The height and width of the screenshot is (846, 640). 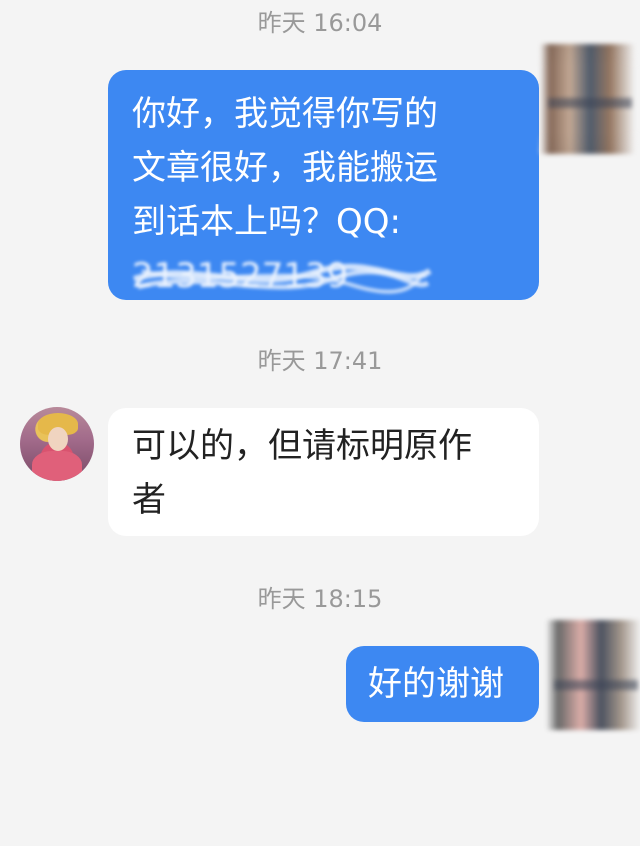 What do you see at coordinates (149, 500) in the screenshot?
I see `message-text-line: 者` at bounding box center [149, 500].